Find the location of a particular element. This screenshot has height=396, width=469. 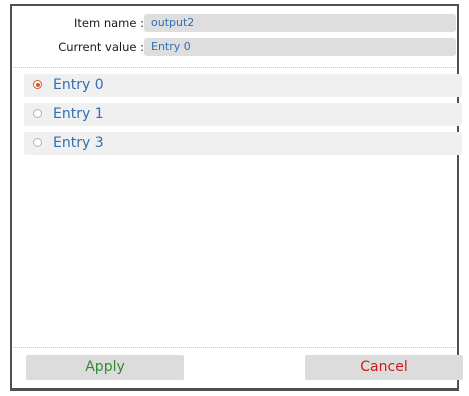

option-label: Entry 1 is located at coordinates (78, 114).